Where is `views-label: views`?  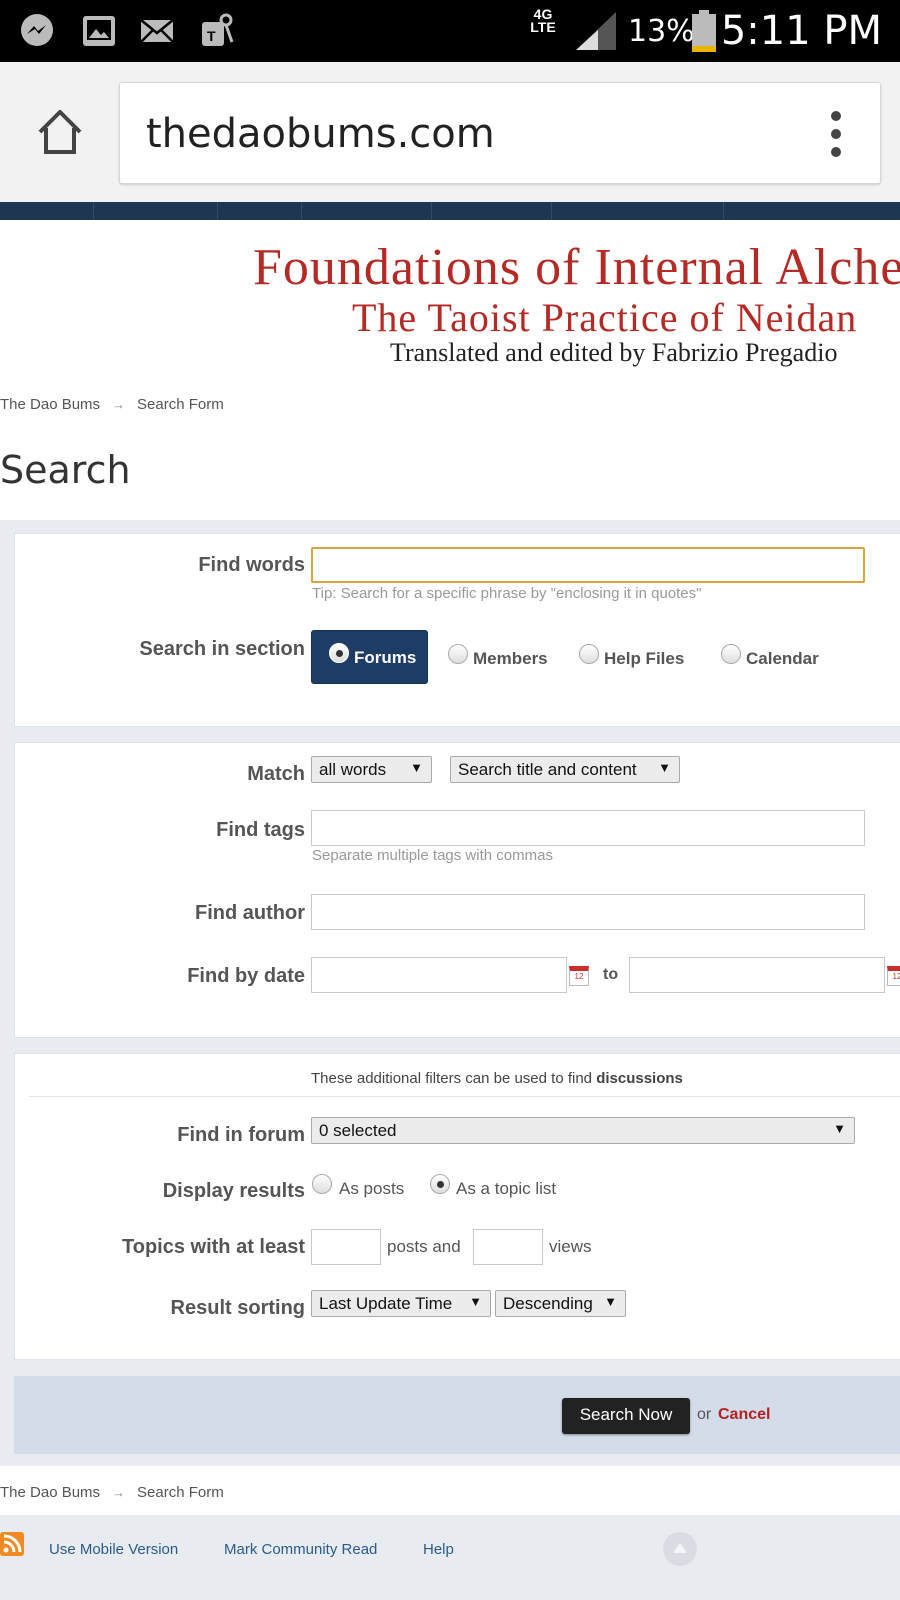
views-label: views is located at coordinates (570, 1246).